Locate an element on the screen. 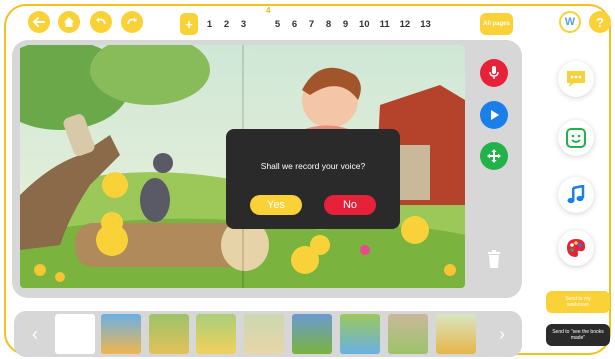 The height and width of the screenshot is (359, 615). trash-icon is located at coordinates (494, 259).